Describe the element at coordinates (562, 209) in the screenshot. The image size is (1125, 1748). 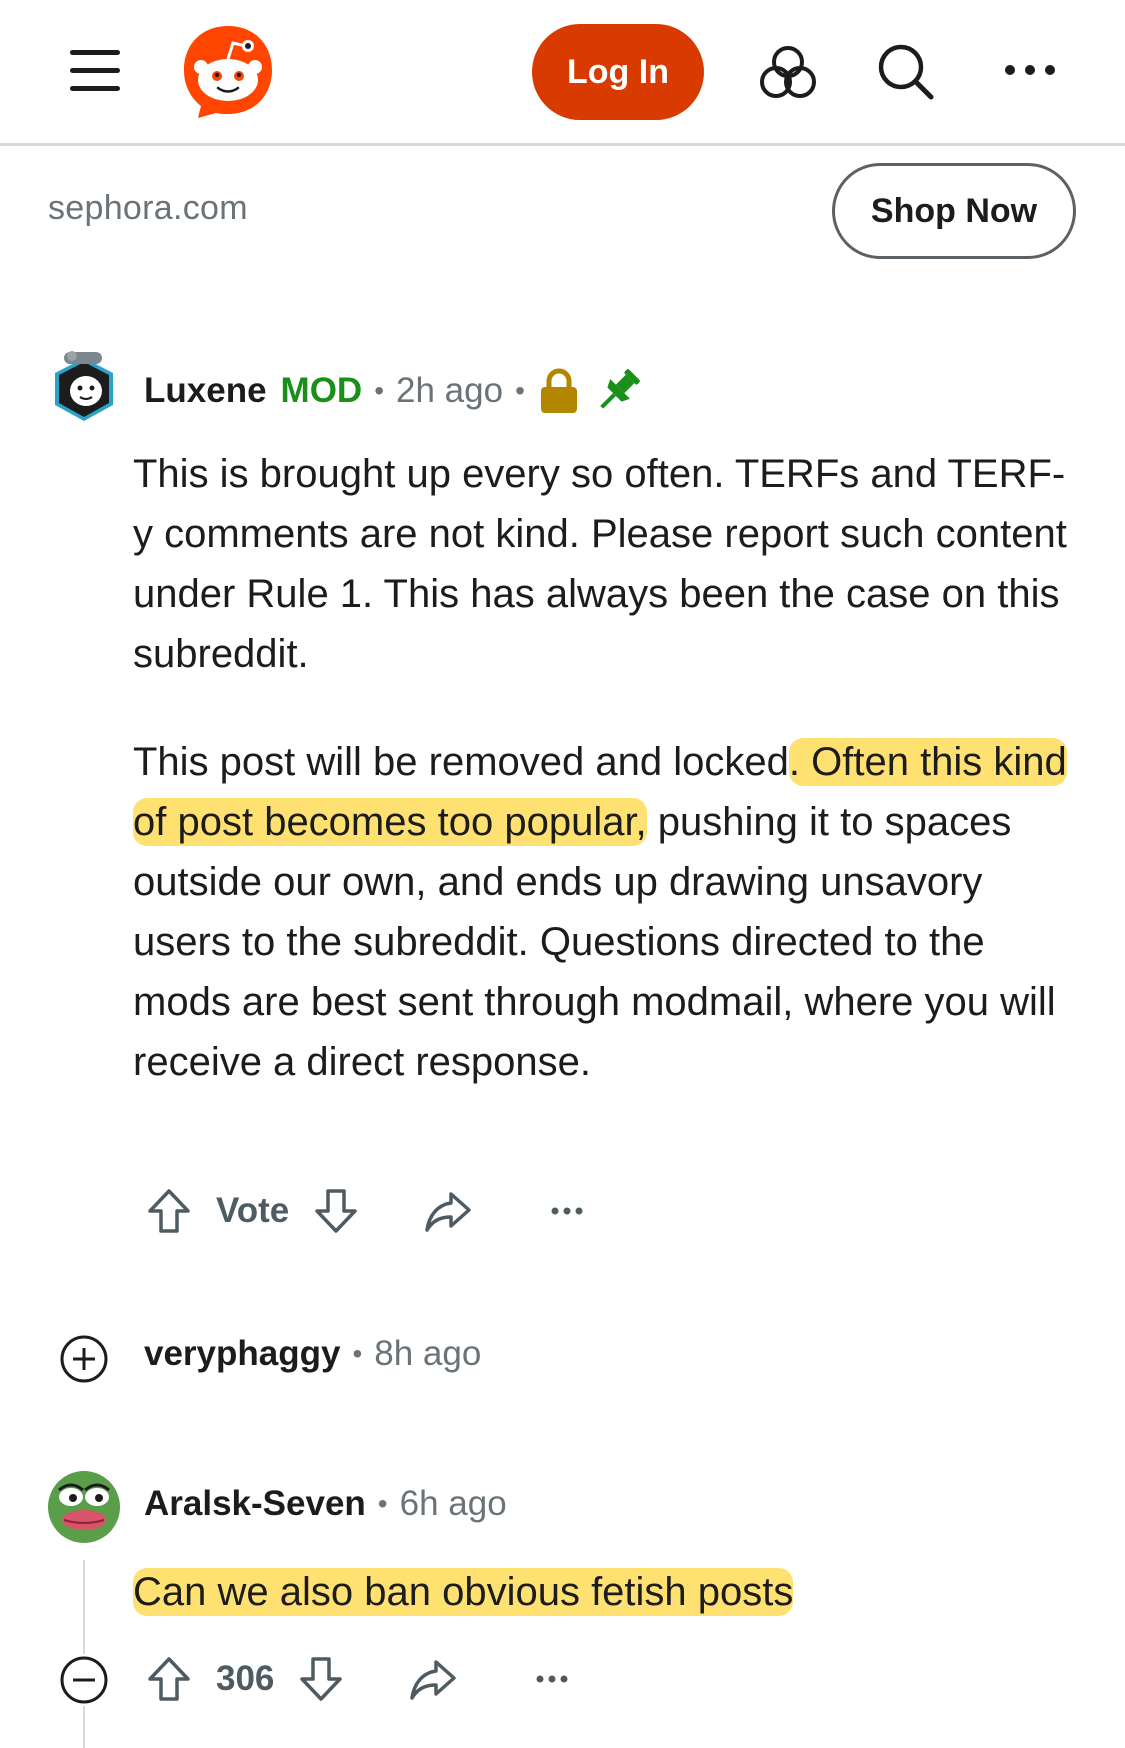
I see `promoted-ad-row: sephora.com Shop Now` at that location.